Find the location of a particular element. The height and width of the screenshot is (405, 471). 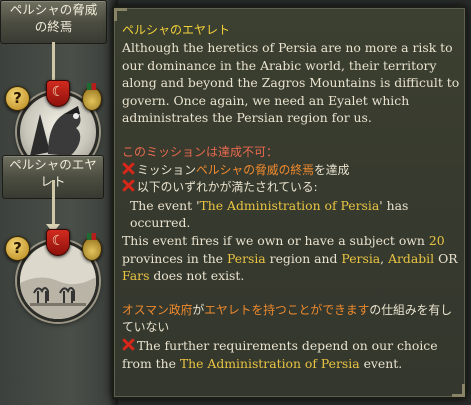

event-name: The Administration of Persia is located at coordinates (290, 205).